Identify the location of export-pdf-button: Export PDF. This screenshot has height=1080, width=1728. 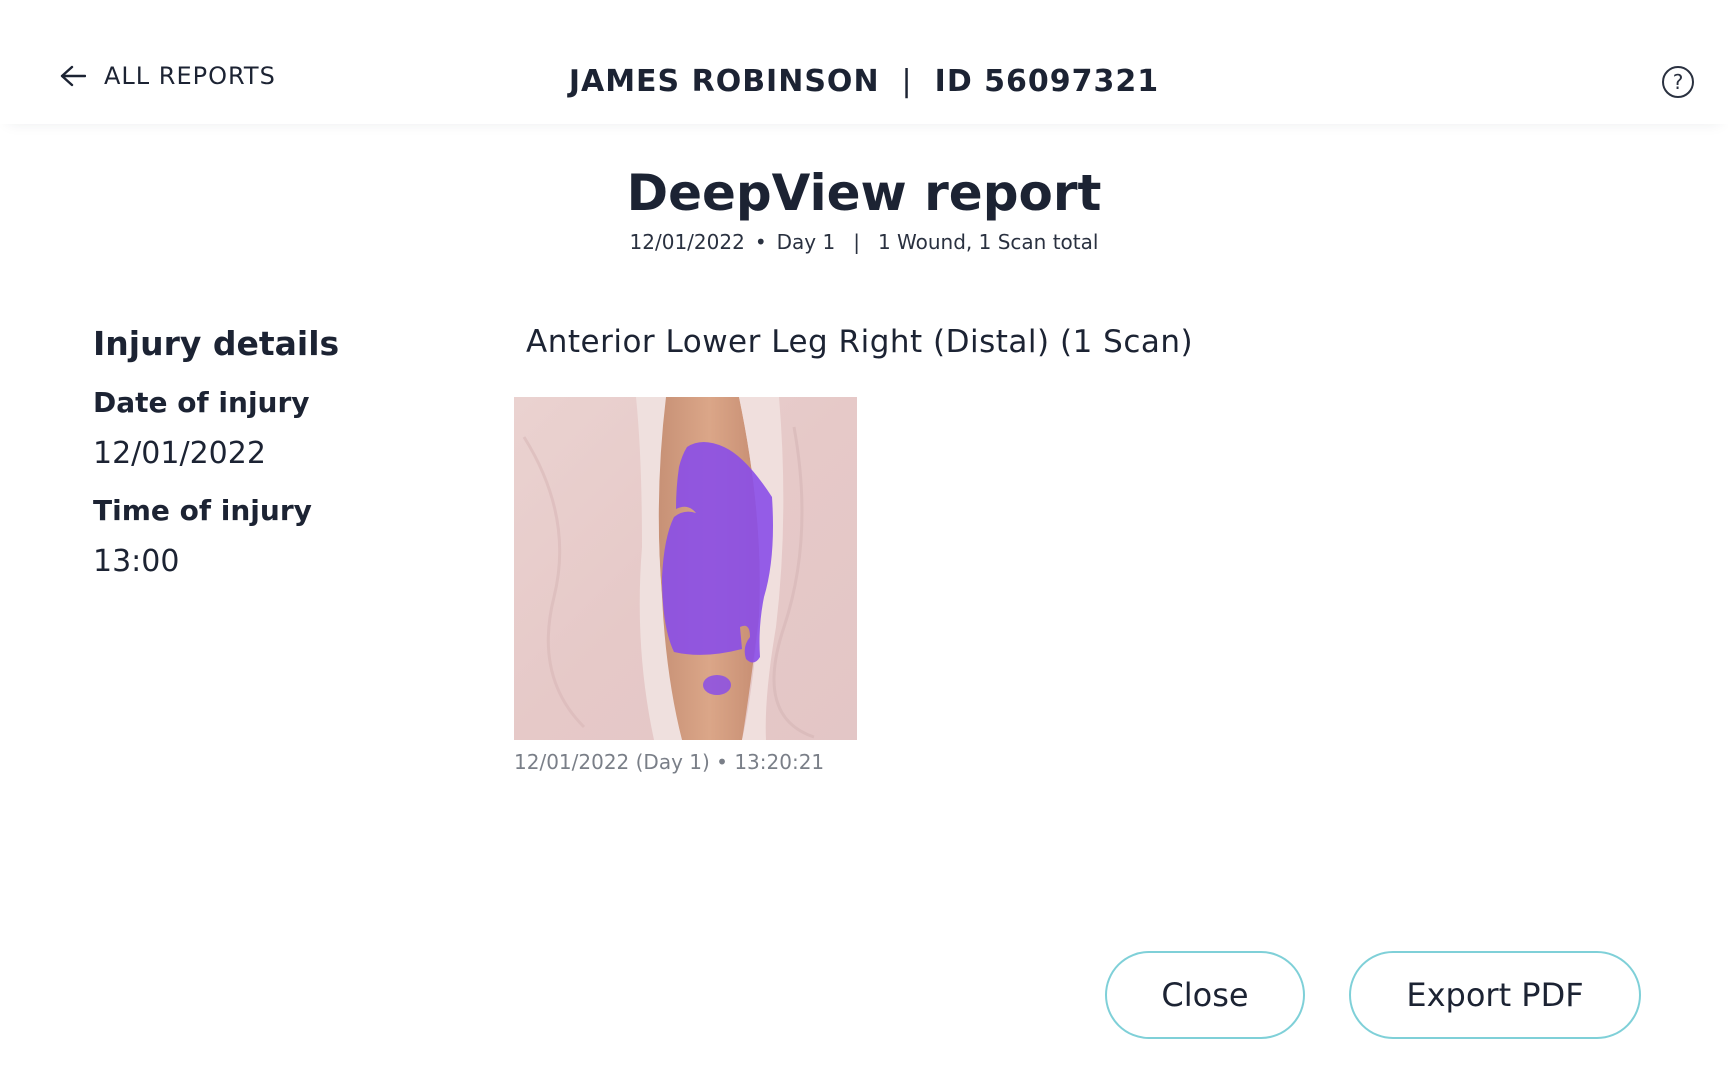
(1495, 995).